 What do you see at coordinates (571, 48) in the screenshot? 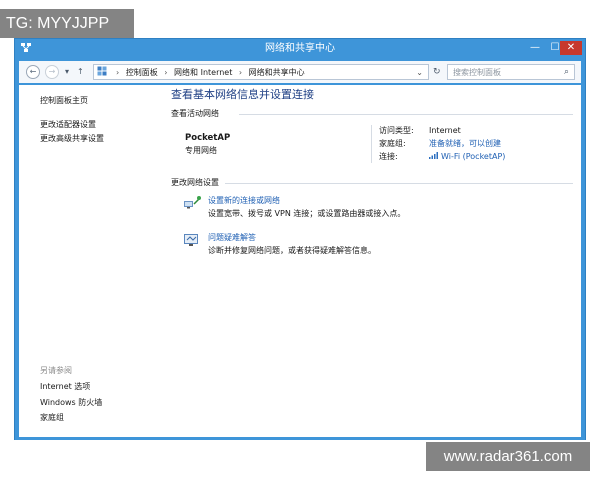
I see `close-button: ✕` at bounding box center [571, 48].